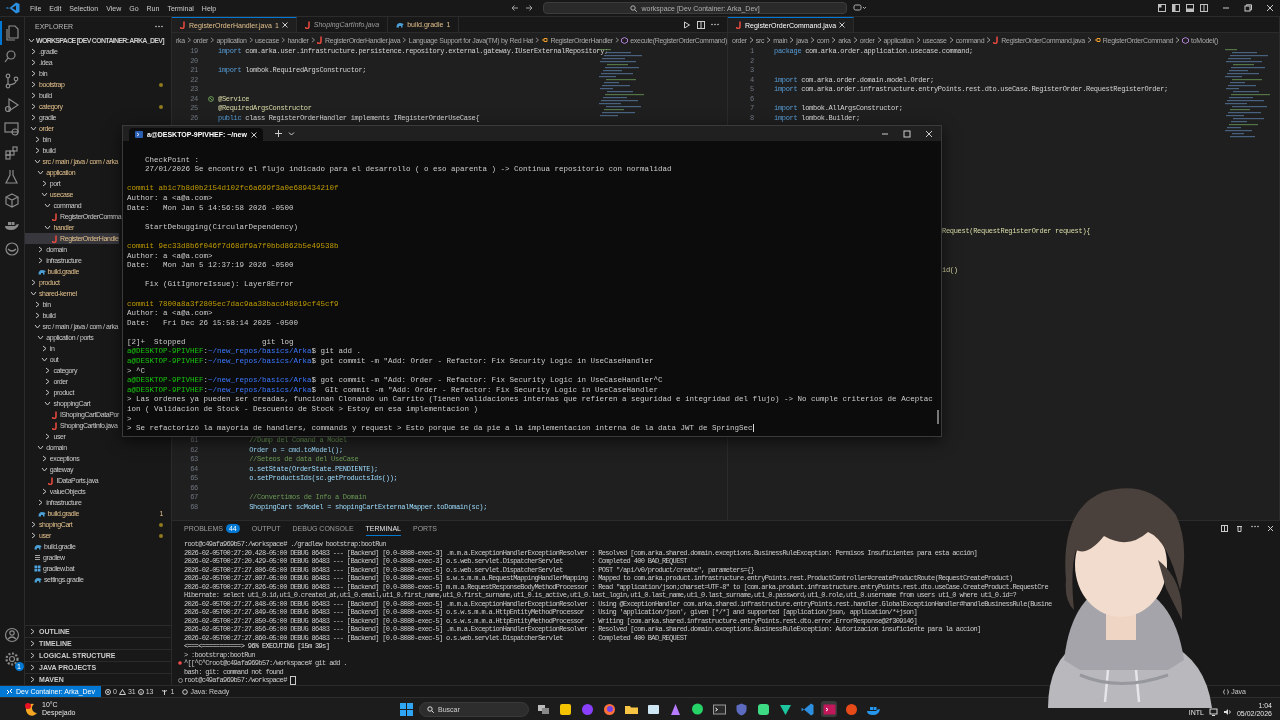 The width and height of the screenshot is (1280, 720). What do you see at coordinates (12, 635) in the screenshot?
I see `account-icon` at bounding box center [12, 635].